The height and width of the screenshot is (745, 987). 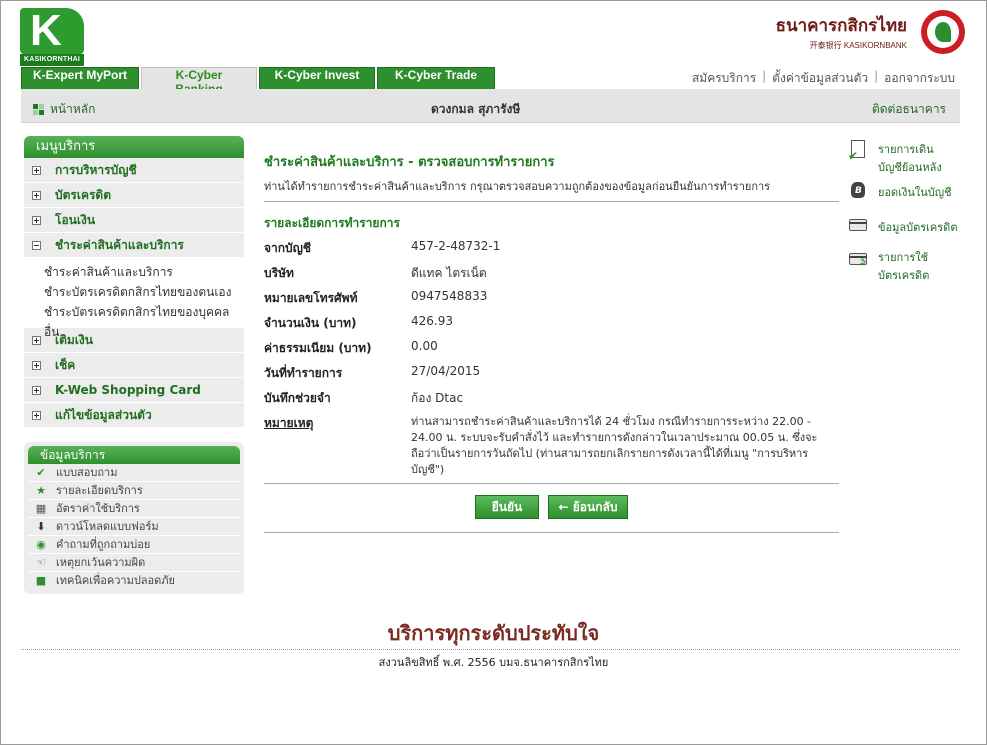 I want to click on home-label: หน้าหลัก, so click(x=73, y=109).